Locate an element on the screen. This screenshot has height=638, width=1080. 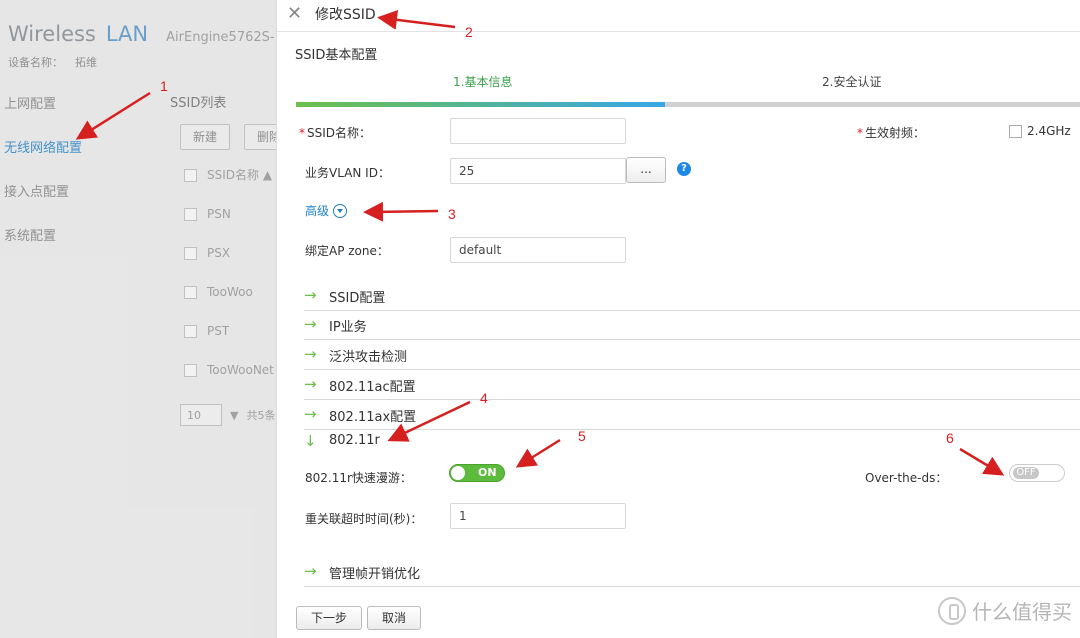
toggle-knob is located at coordinates (458, 473).